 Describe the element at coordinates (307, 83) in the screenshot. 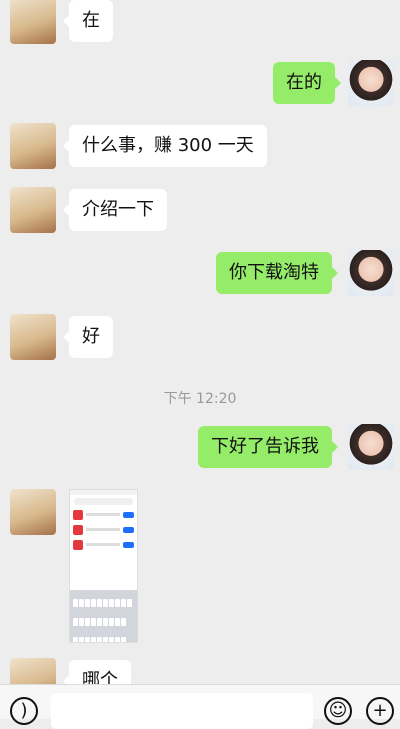

I see `message-bubble: 在的` at that location.